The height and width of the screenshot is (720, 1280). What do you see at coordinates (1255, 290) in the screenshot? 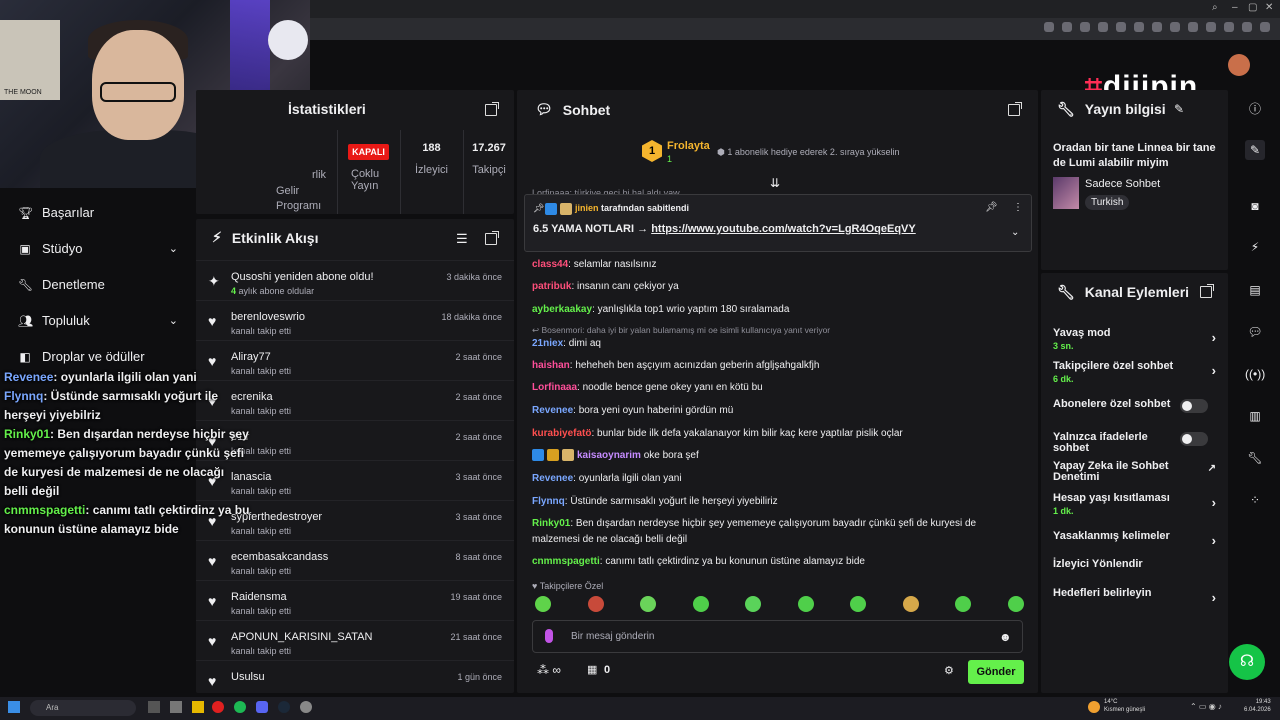
I see `notes-icon: ▤` at bounding box center [1255, 290].